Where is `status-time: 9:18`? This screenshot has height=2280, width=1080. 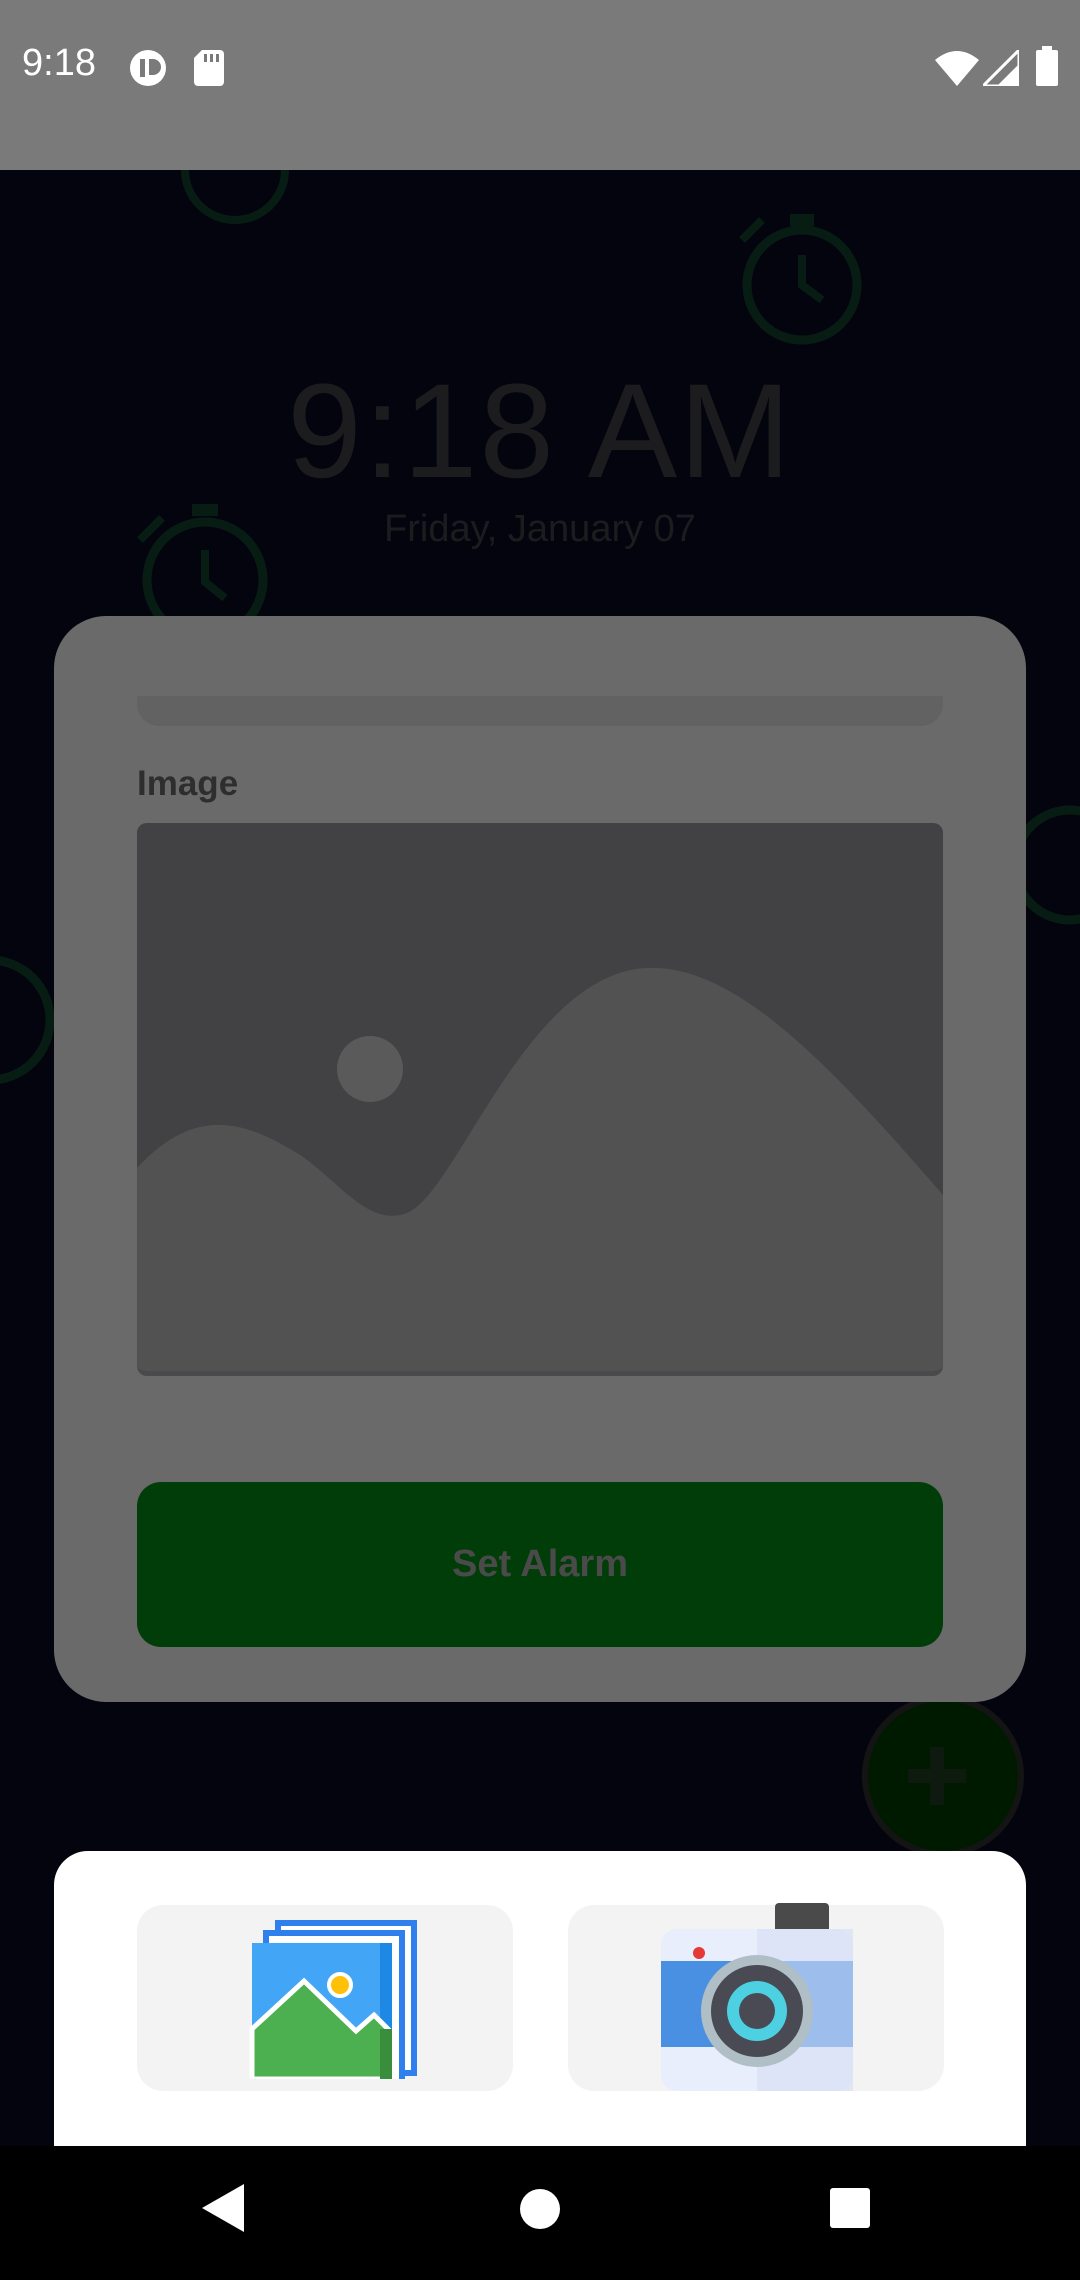 status-time: 9:18 is located at coordinates (59, 63).